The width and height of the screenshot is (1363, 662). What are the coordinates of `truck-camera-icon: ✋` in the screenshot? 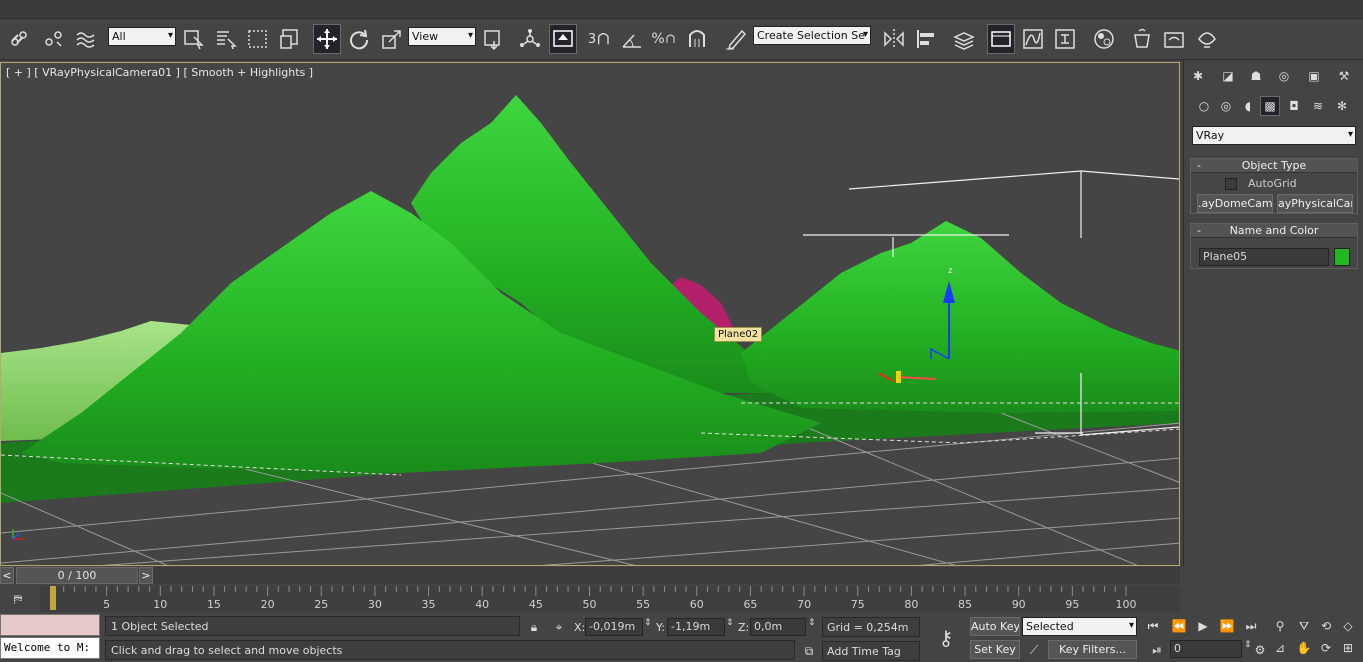 It's located at (1304, 648).